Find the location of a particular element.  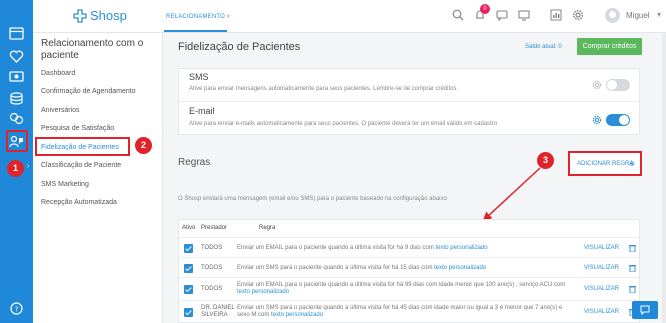

tab-label: RELACIONAMENTO is located at coordinates (196, 17).